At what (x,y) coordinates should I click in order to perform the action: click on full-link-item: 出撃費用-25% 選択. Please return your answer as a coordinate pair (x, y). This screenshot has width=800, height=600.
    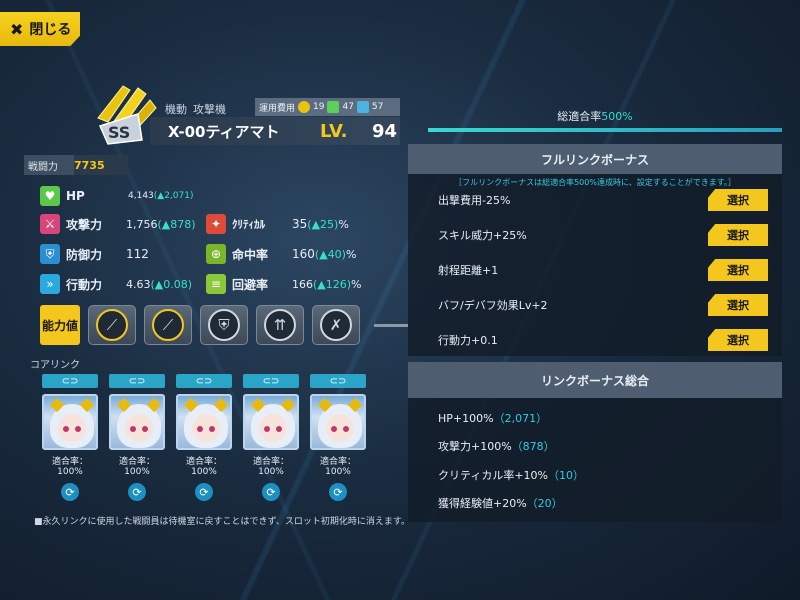
    Looking at the image, I should click on (603, 200).